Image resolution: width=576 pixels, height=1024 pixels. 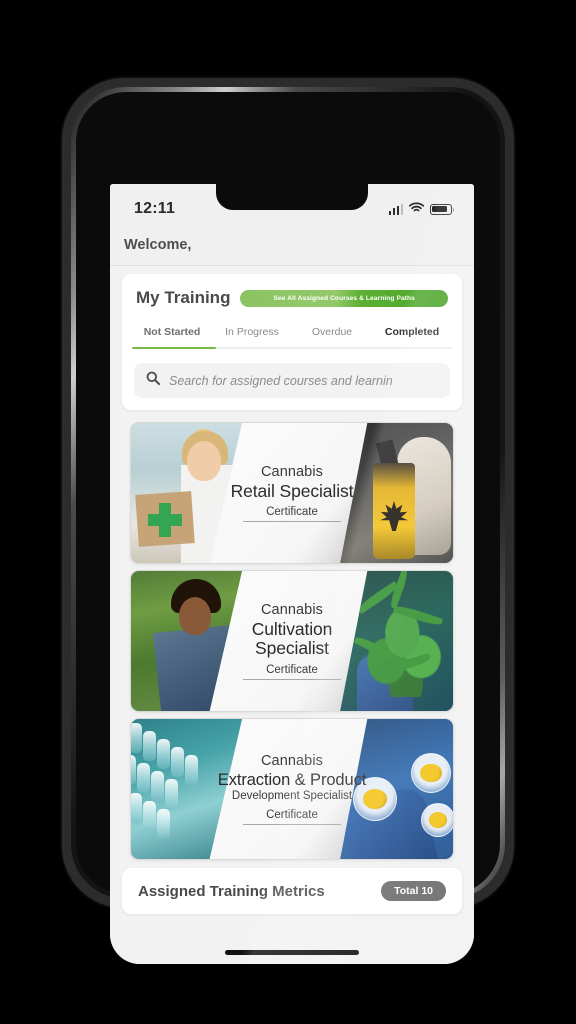 I want to click on wifi-icon, so click(x=416, y=209).